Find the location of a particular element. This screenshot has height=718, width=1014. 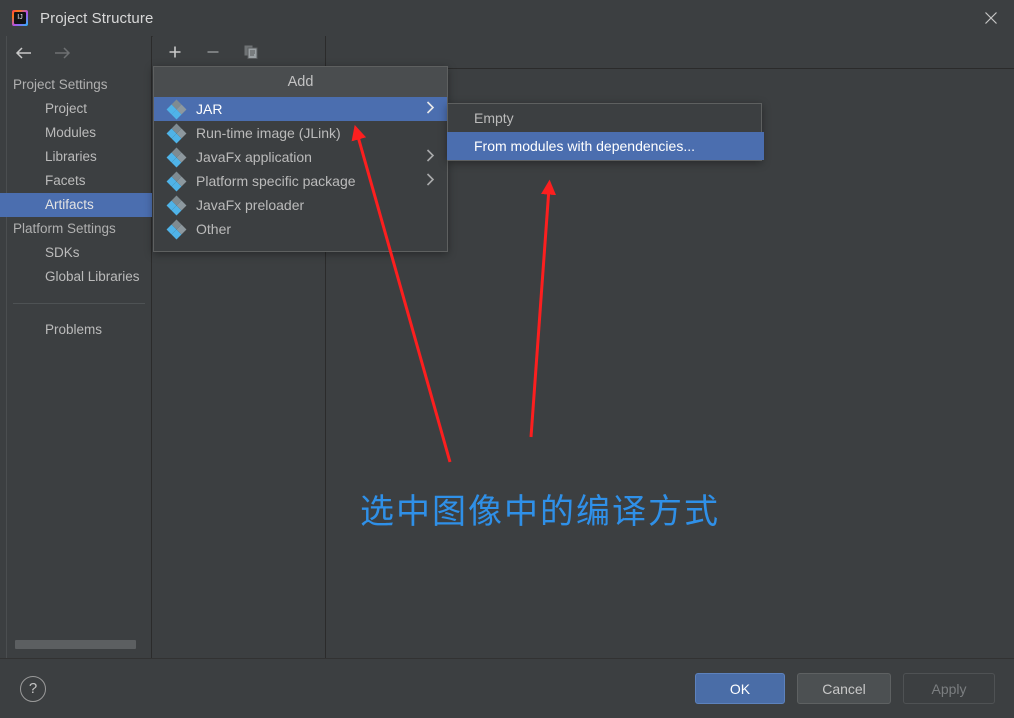

intellij-idea-logo-icon is located at coordinates (20, 18).